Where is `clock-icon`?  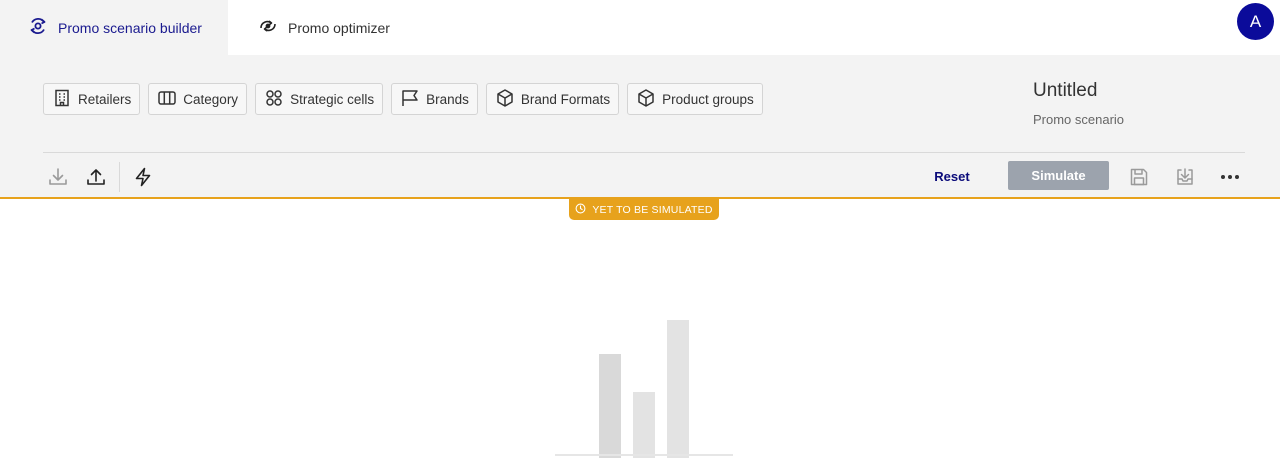 clock-icon is located at coordinates (580, 210).